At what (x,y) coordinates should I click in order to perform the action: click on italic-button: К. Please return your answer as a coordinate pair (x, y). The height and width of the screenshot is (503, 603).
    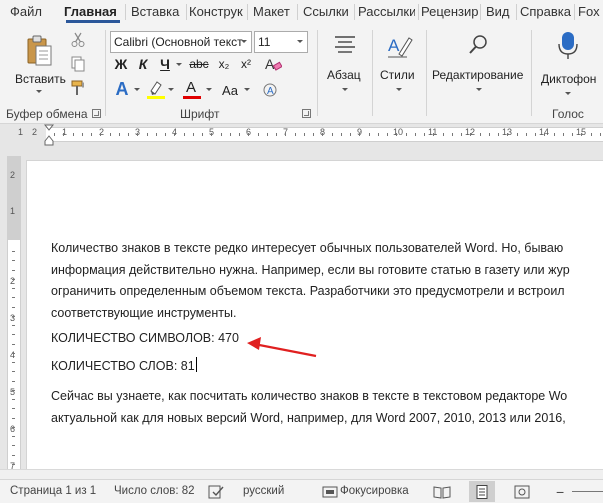
    Looking at the image, I should click on (143, 64).